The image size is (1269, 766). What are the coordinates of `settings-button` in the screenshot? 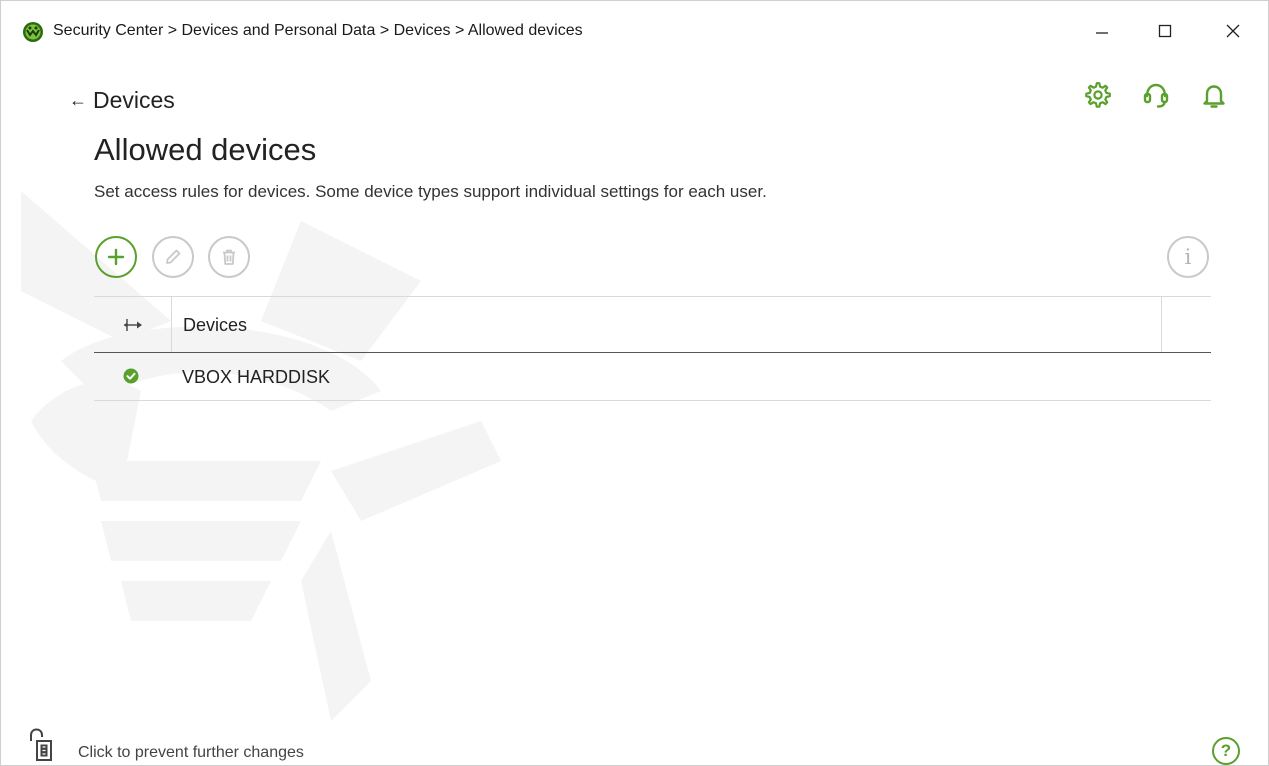 It's located at (1098, 95).